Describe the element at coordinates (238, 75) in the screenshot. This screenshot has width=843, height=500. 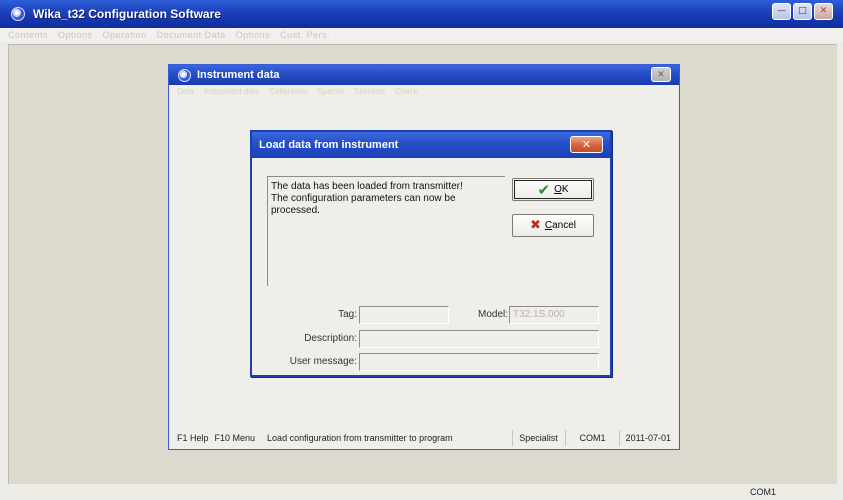
I see `instrument-window-title: Instrument data` at that location.